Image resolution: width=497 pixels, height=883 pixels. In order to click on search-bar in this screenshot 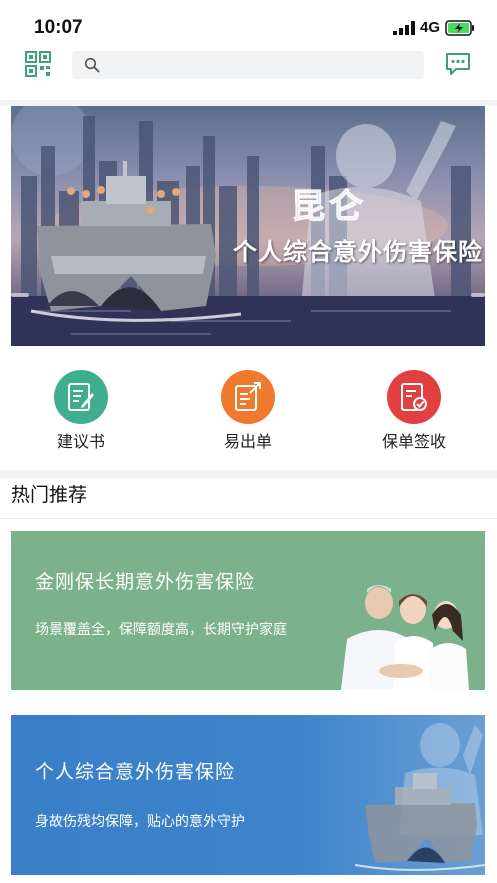, I will do `click(248, 65)`.